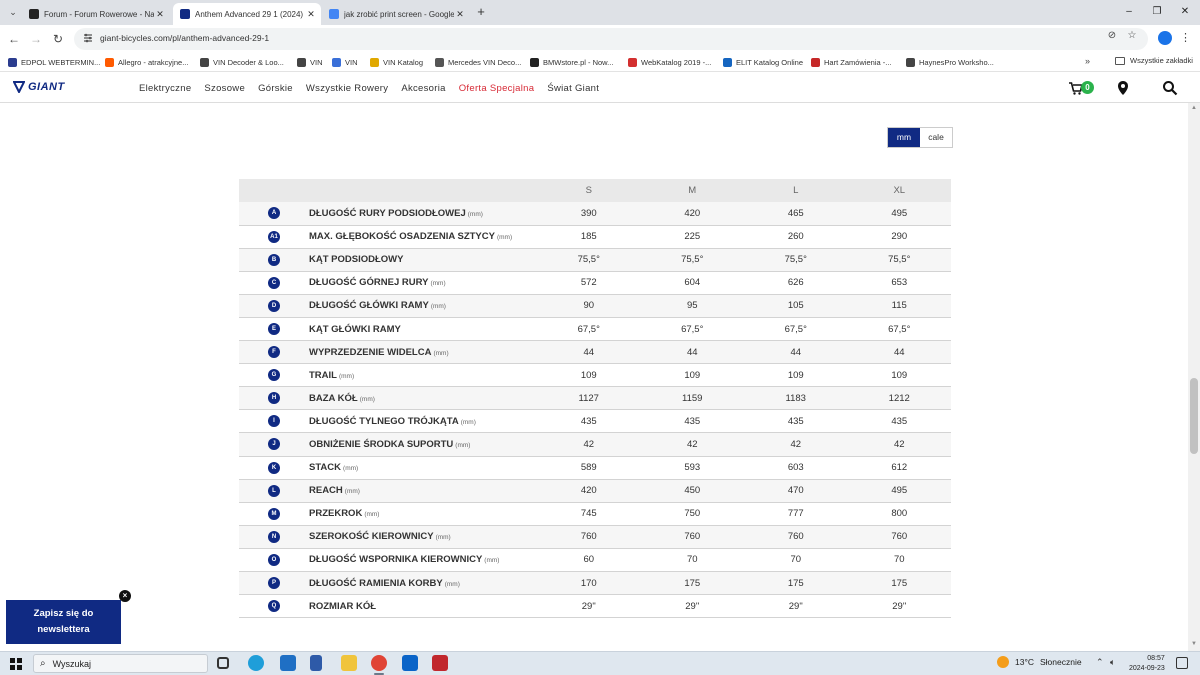 This screenshot has width=1200, height=675. What do you see at coordinates (423, 283) in the screenshot?
I see `measurement-name-cell: DŁUGOŚĆ GÓRNEJ RURY (mm)` at bounding box center [423, 283].